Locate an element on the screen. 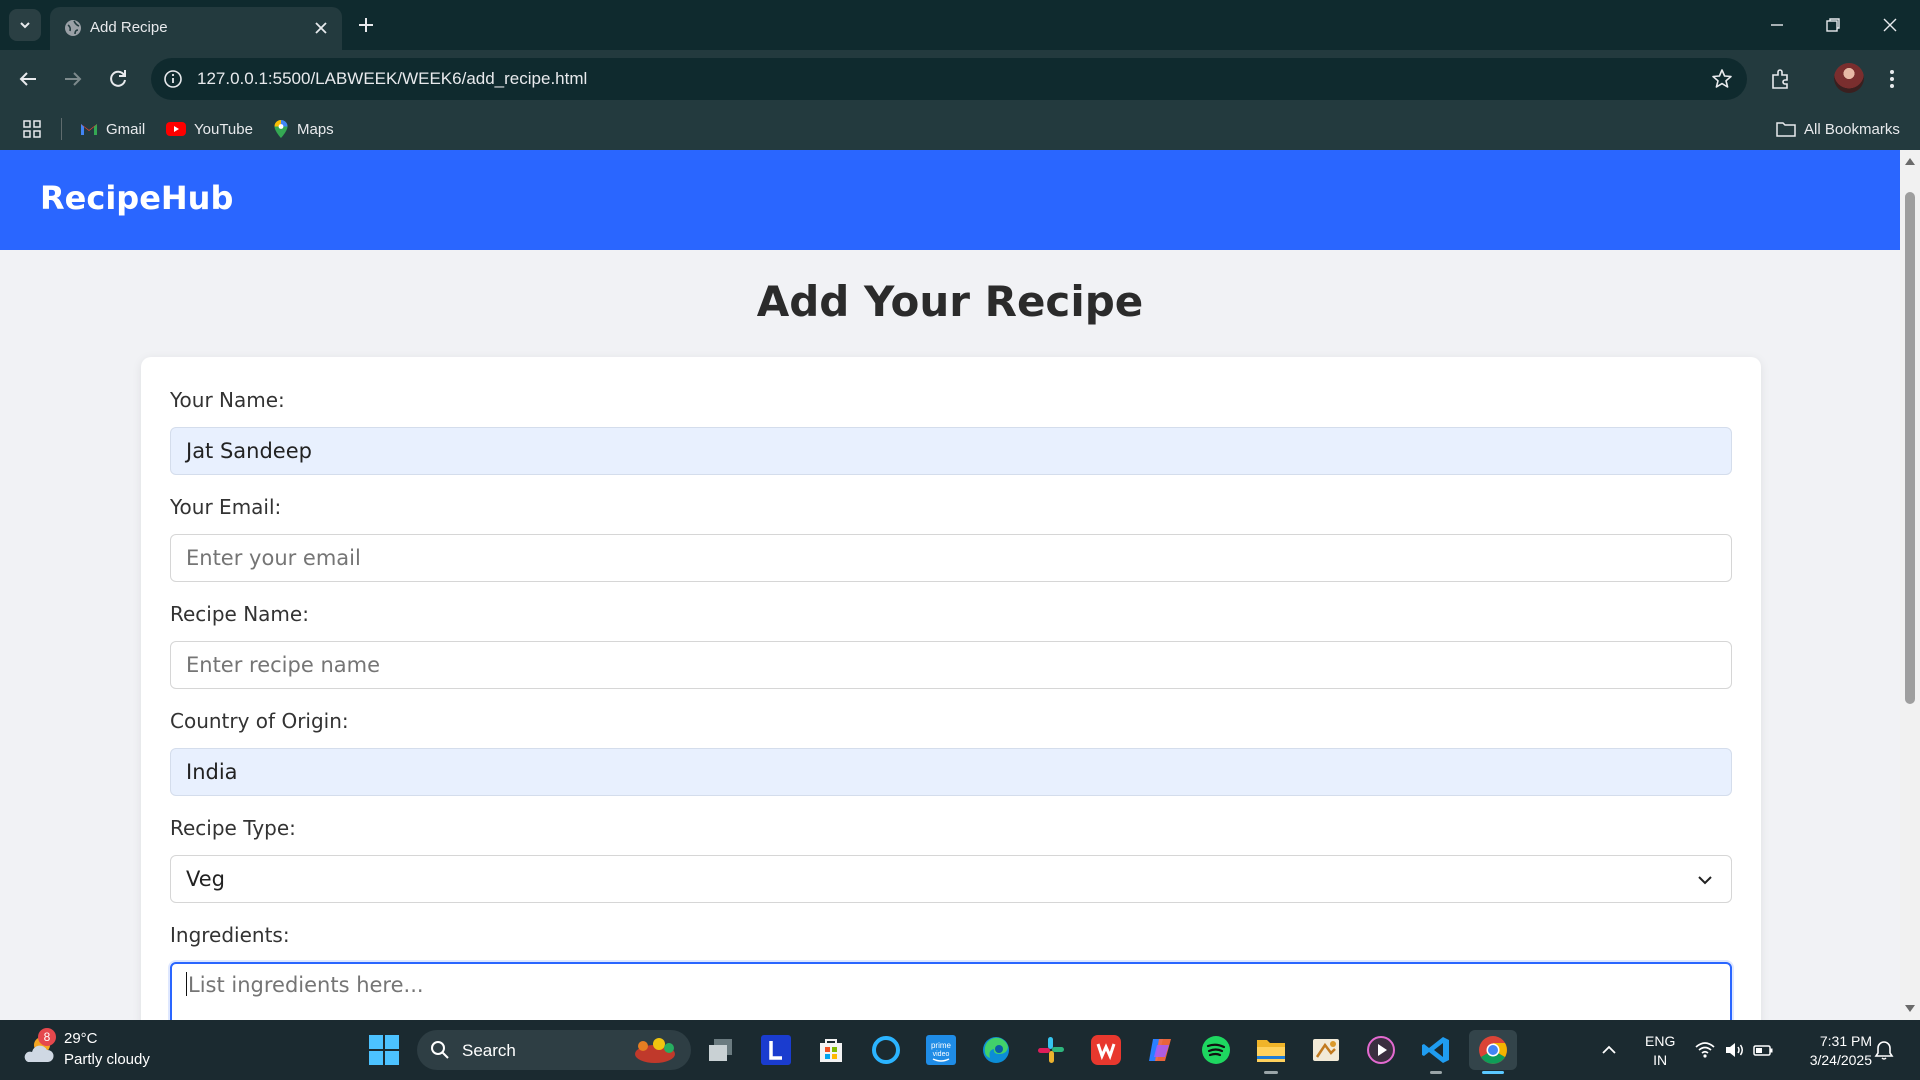 Image resolution: width=1920 pixels, height=1080 pixels. recipe-type-select: Veg is located at coordinates (951, 879).